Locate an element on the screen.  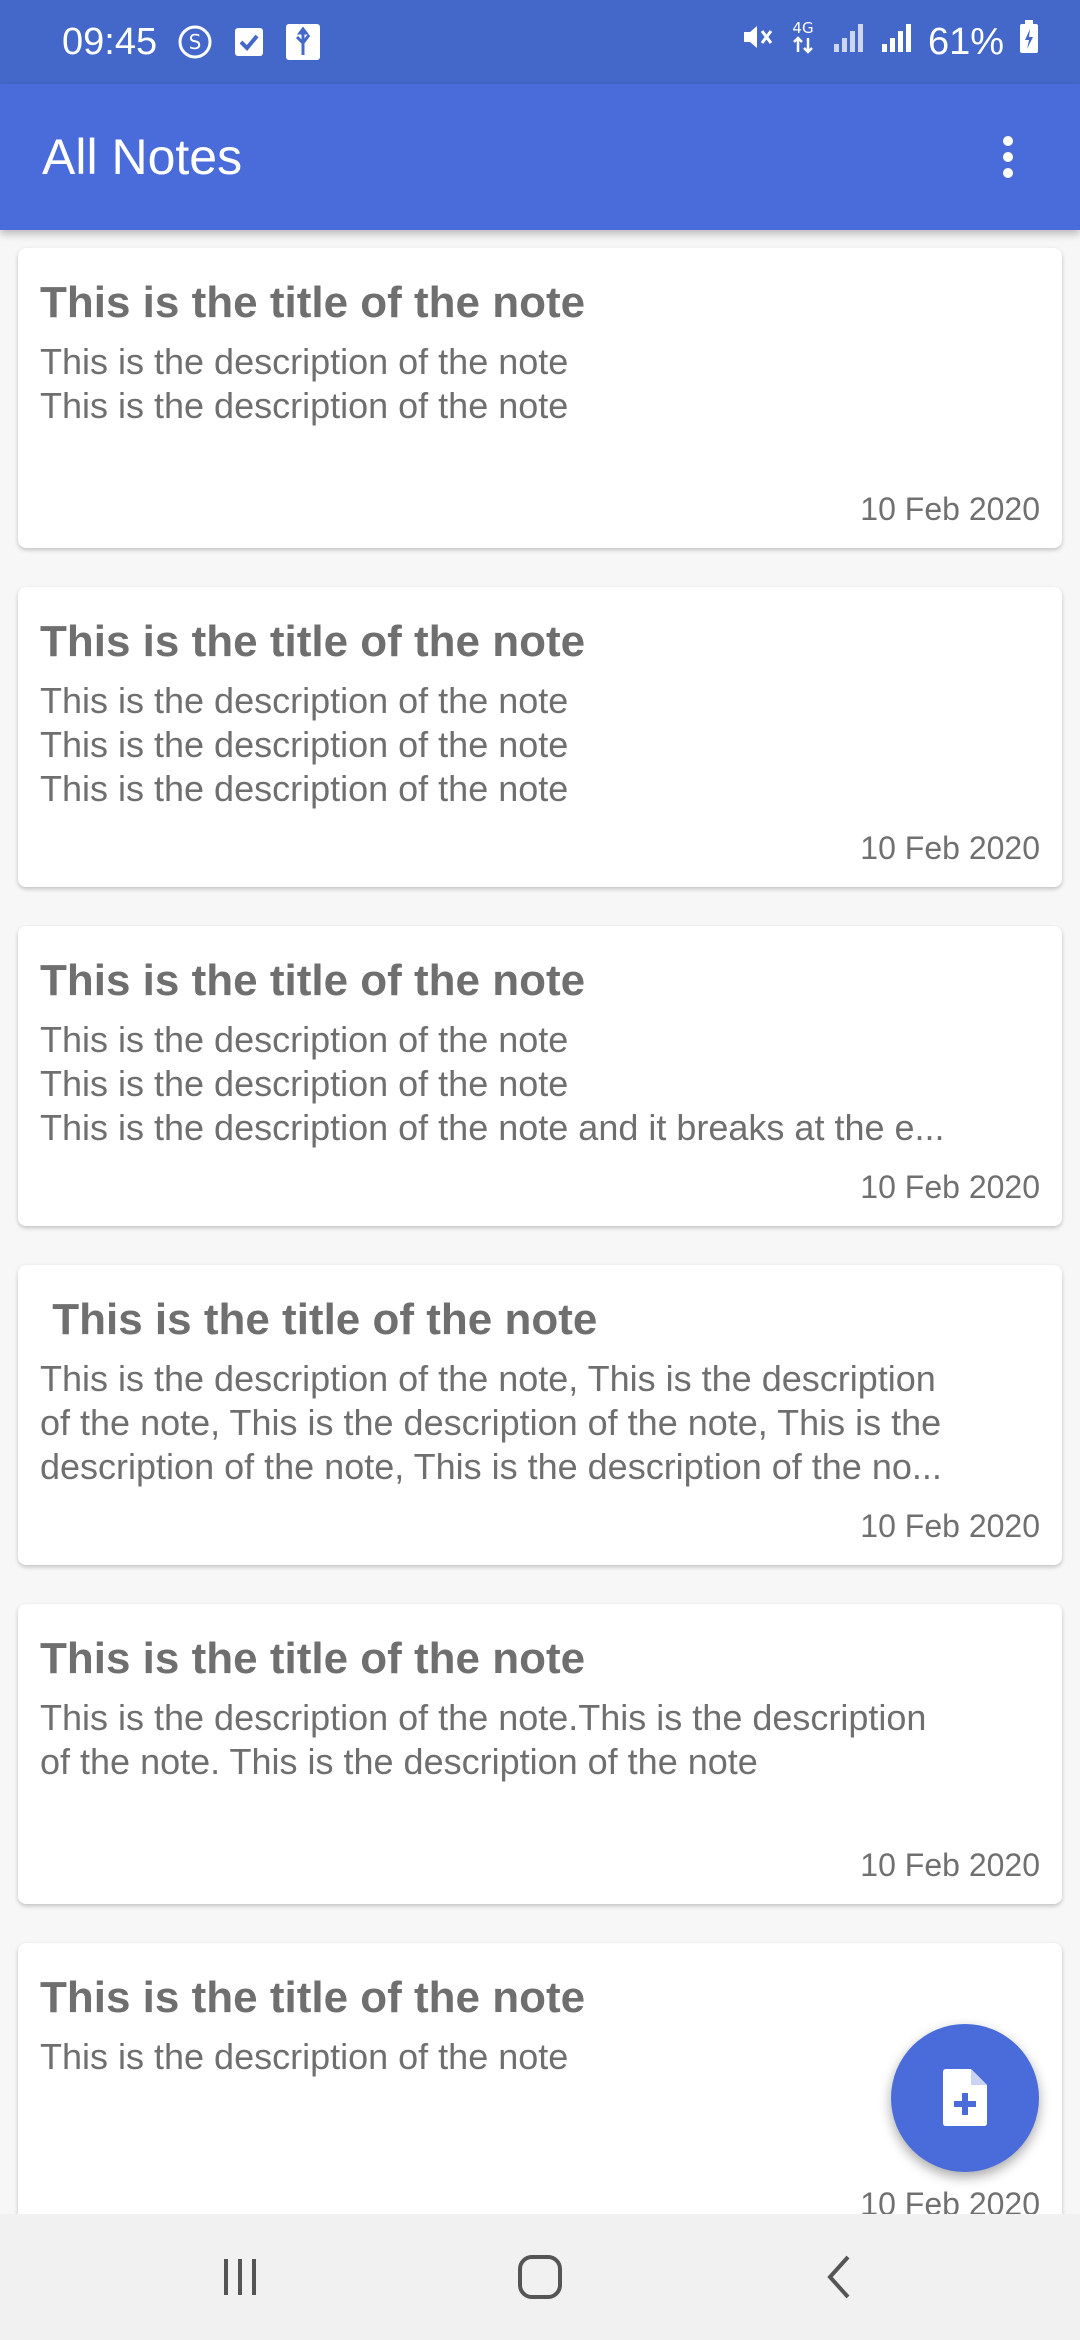
status-left: 09:45 S is located at coordinates (191, 42).